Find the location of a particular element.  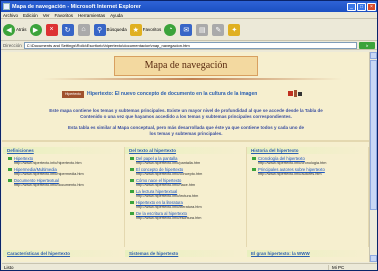

home-icon: ⌂ is located at coordinates (83, 29).